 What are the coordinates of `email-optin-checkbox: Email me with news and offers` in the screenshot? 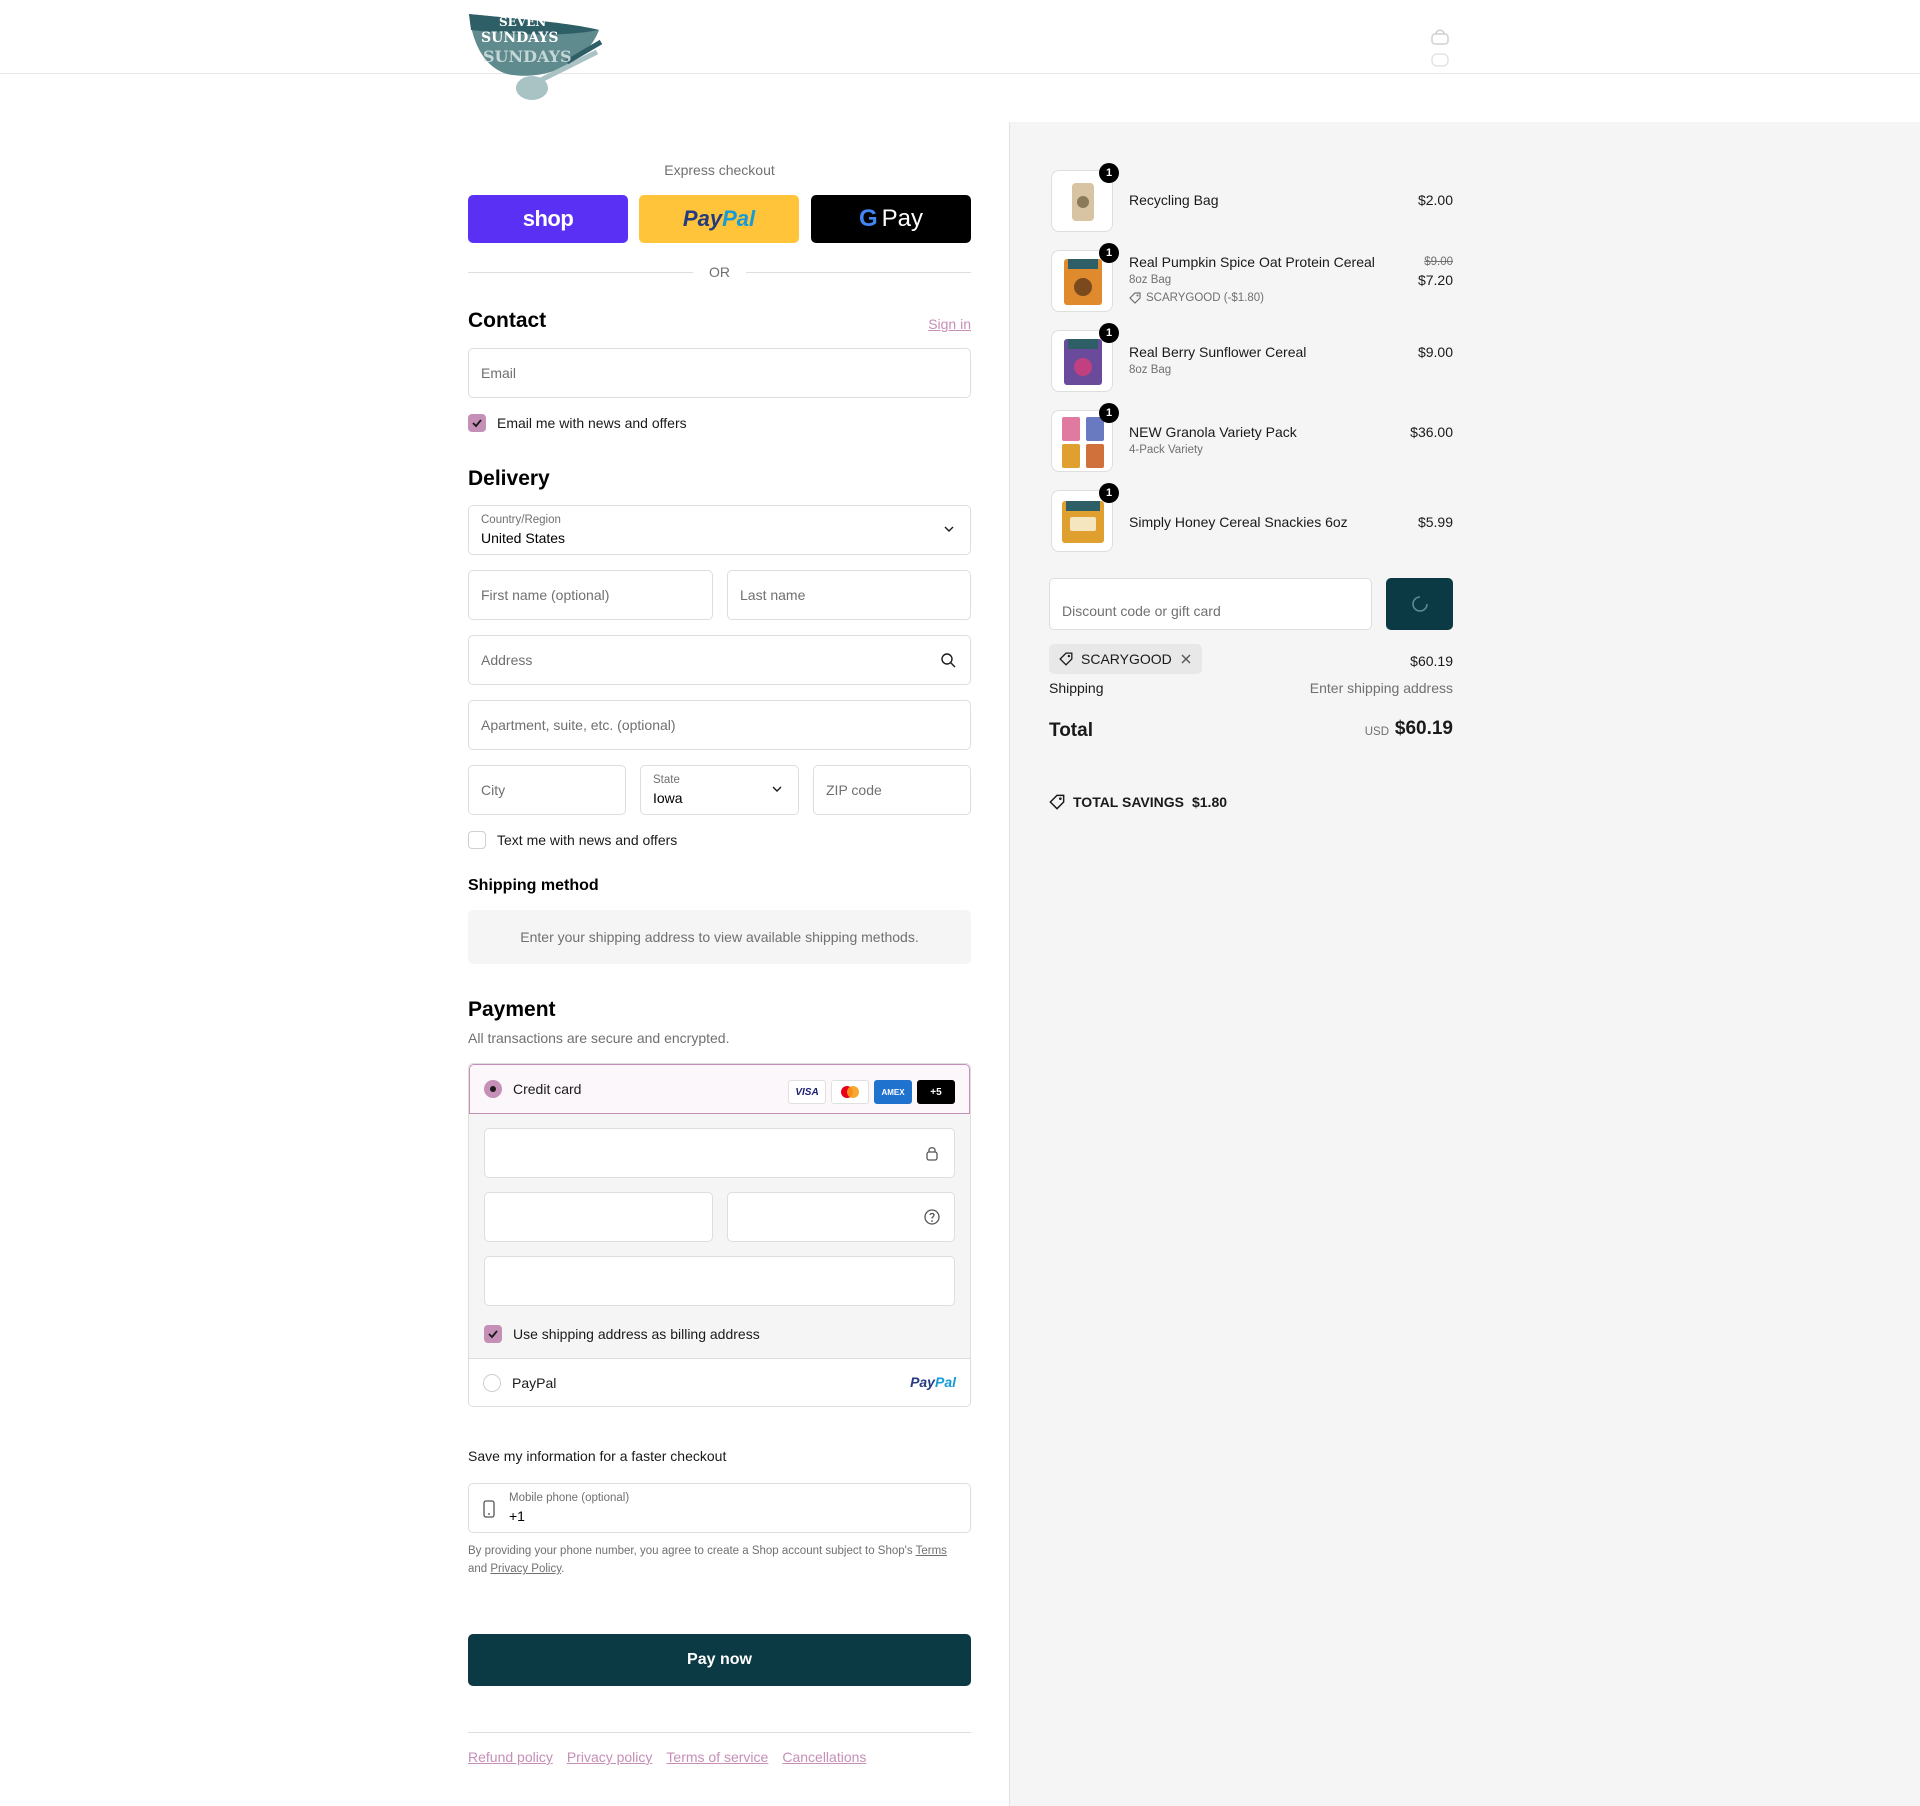 It's located at (577, 423).